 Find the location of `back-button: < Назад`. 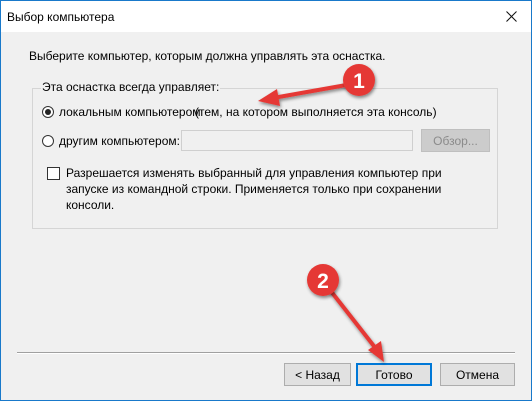

back-button: < Назад is located at coordinates (317, 374).